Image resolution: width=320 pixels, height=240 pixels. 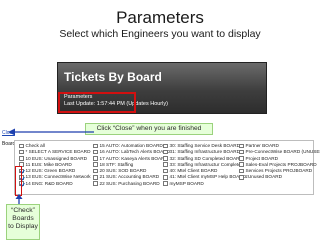 I want to click on board-option-label: 16 AUTO: LabTech Alerts BOARD, so click(x=135, y=152).